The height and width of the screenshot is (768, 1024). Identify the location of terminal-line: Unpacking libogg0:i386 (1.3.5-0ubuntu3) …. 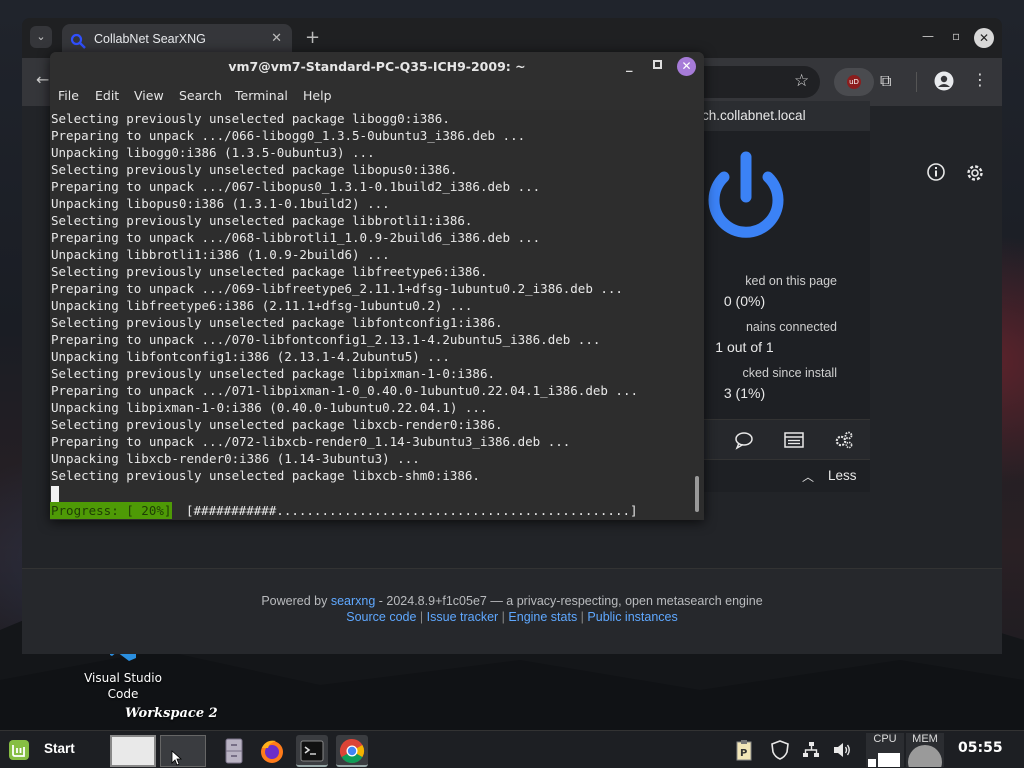
(213, 152).